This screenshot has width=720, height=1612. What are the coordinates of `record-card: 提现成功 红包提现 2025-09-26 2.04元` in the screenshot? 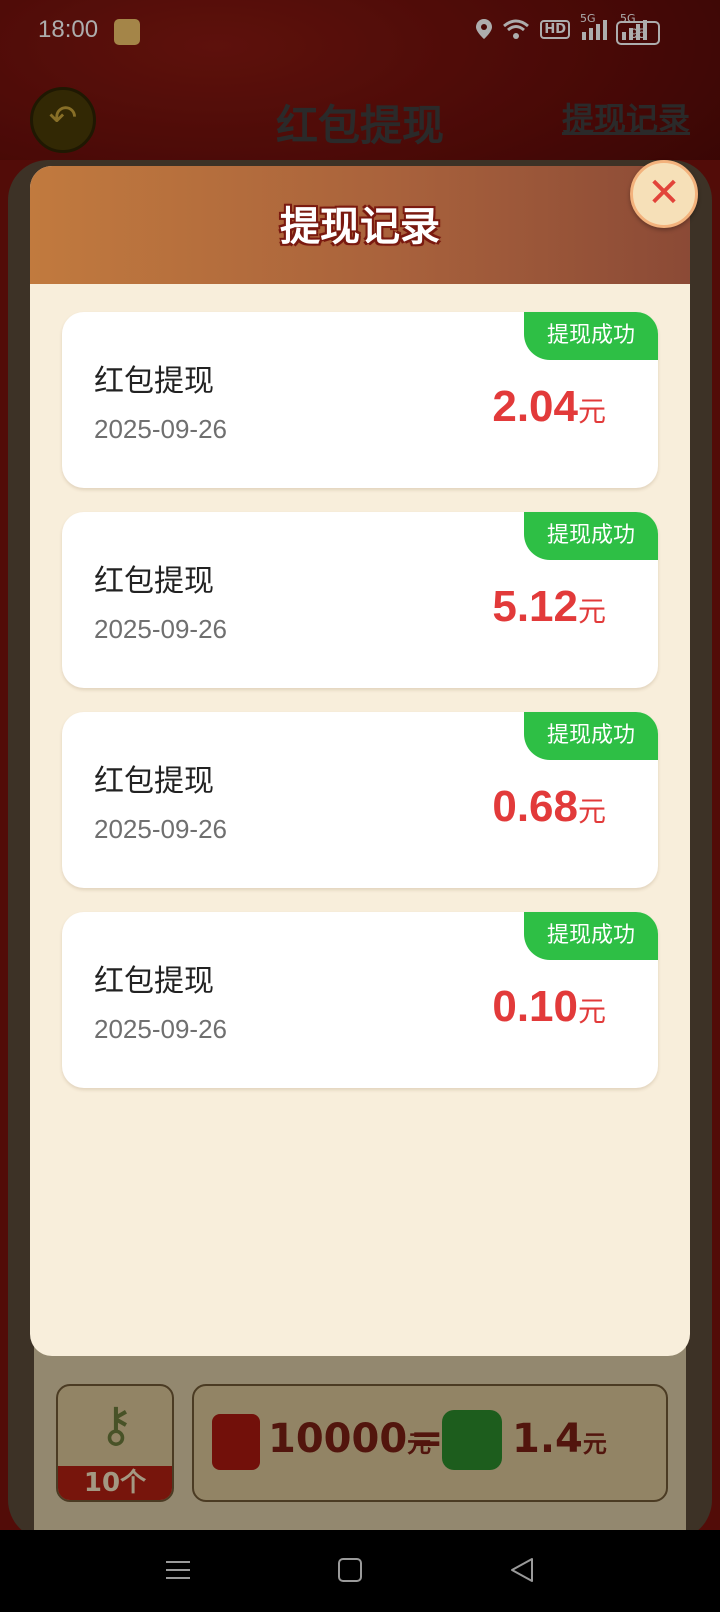 It's located at (360, 400).